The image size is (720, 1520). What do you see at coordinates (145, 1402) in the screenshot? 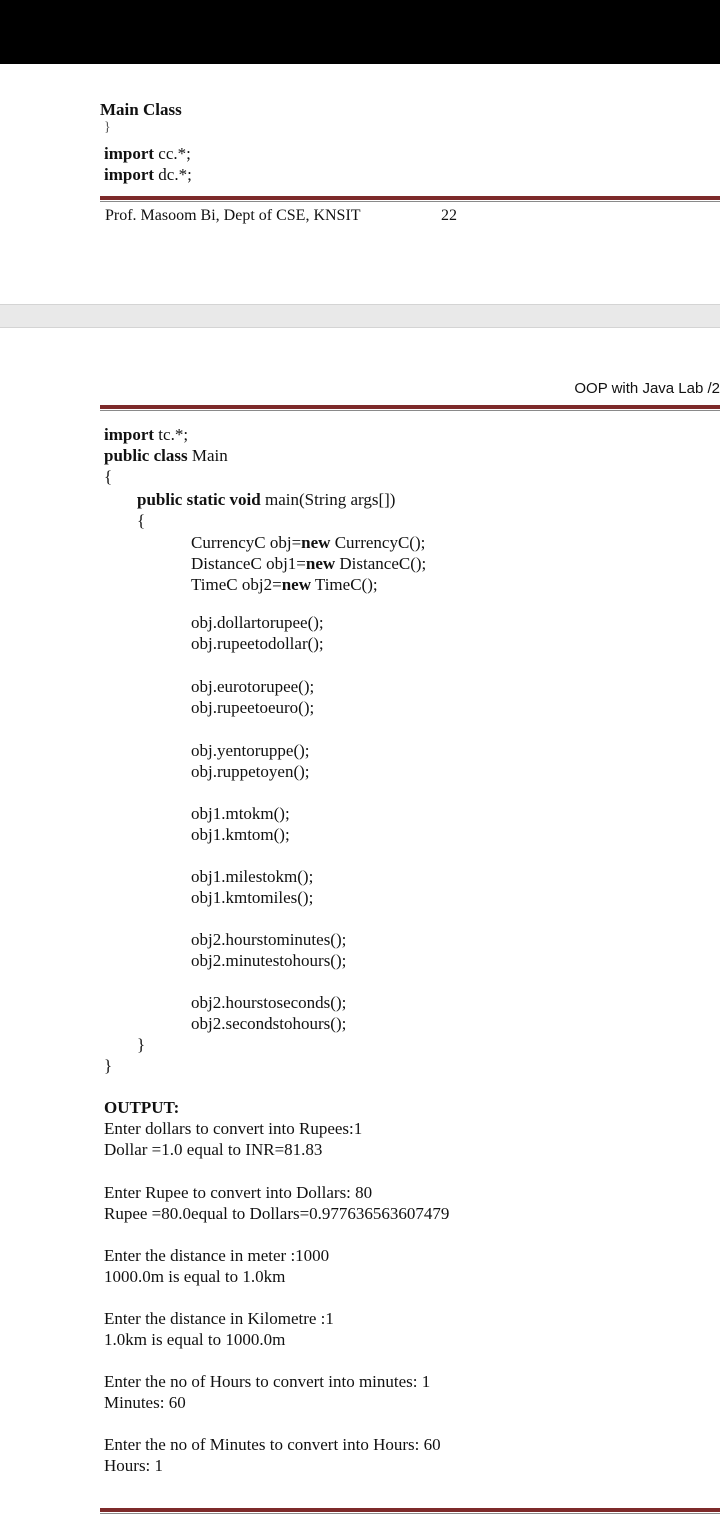
I see `output-line: Minutes: 60` at bounding box center [145, 1402].